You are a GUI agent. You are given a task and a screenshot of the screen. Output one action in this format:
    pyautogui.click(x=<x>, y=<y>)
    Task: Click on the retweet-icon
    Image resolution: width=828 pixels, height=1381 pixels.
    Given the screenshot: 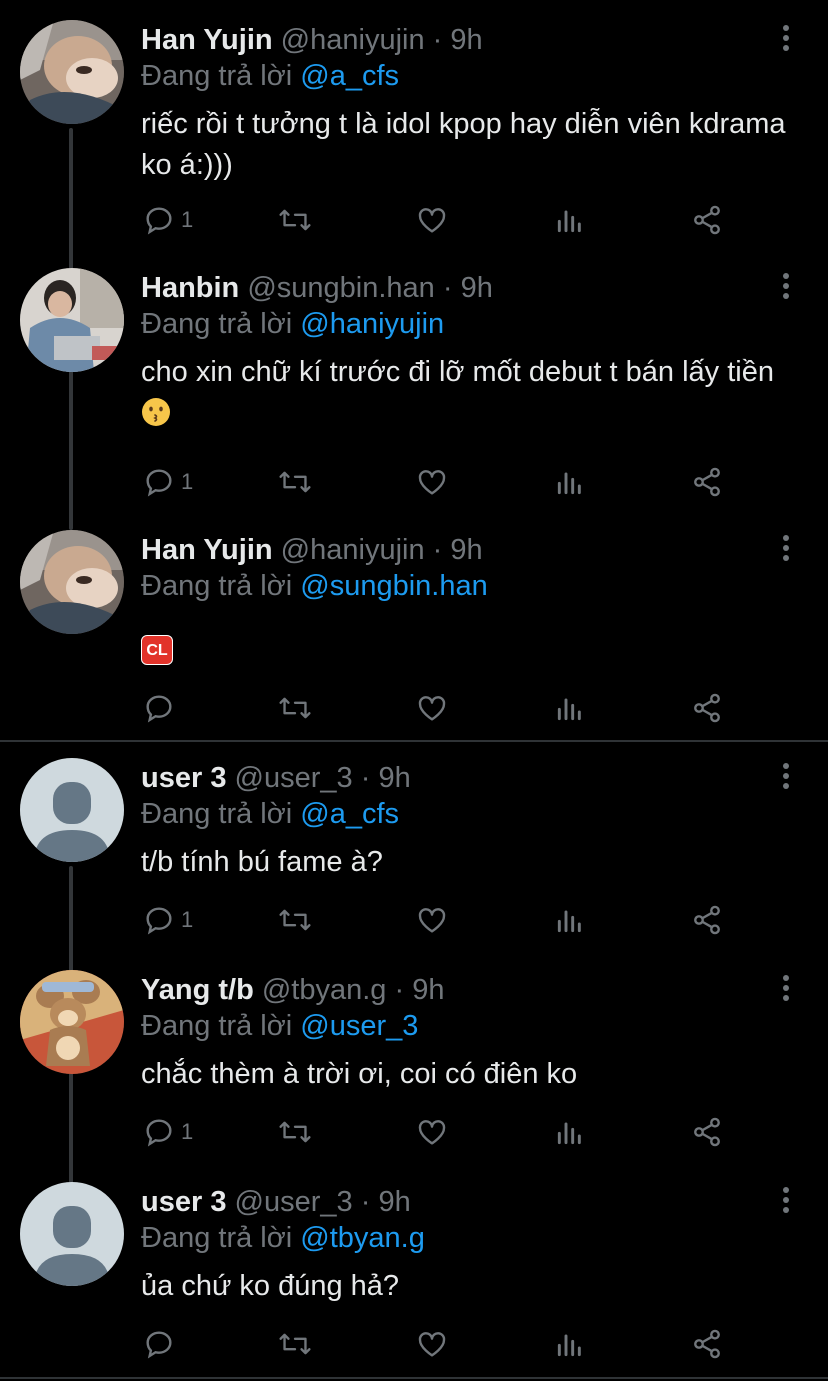 What is the action you would take?
    pyautogui.click(x=295, y=1132)
    